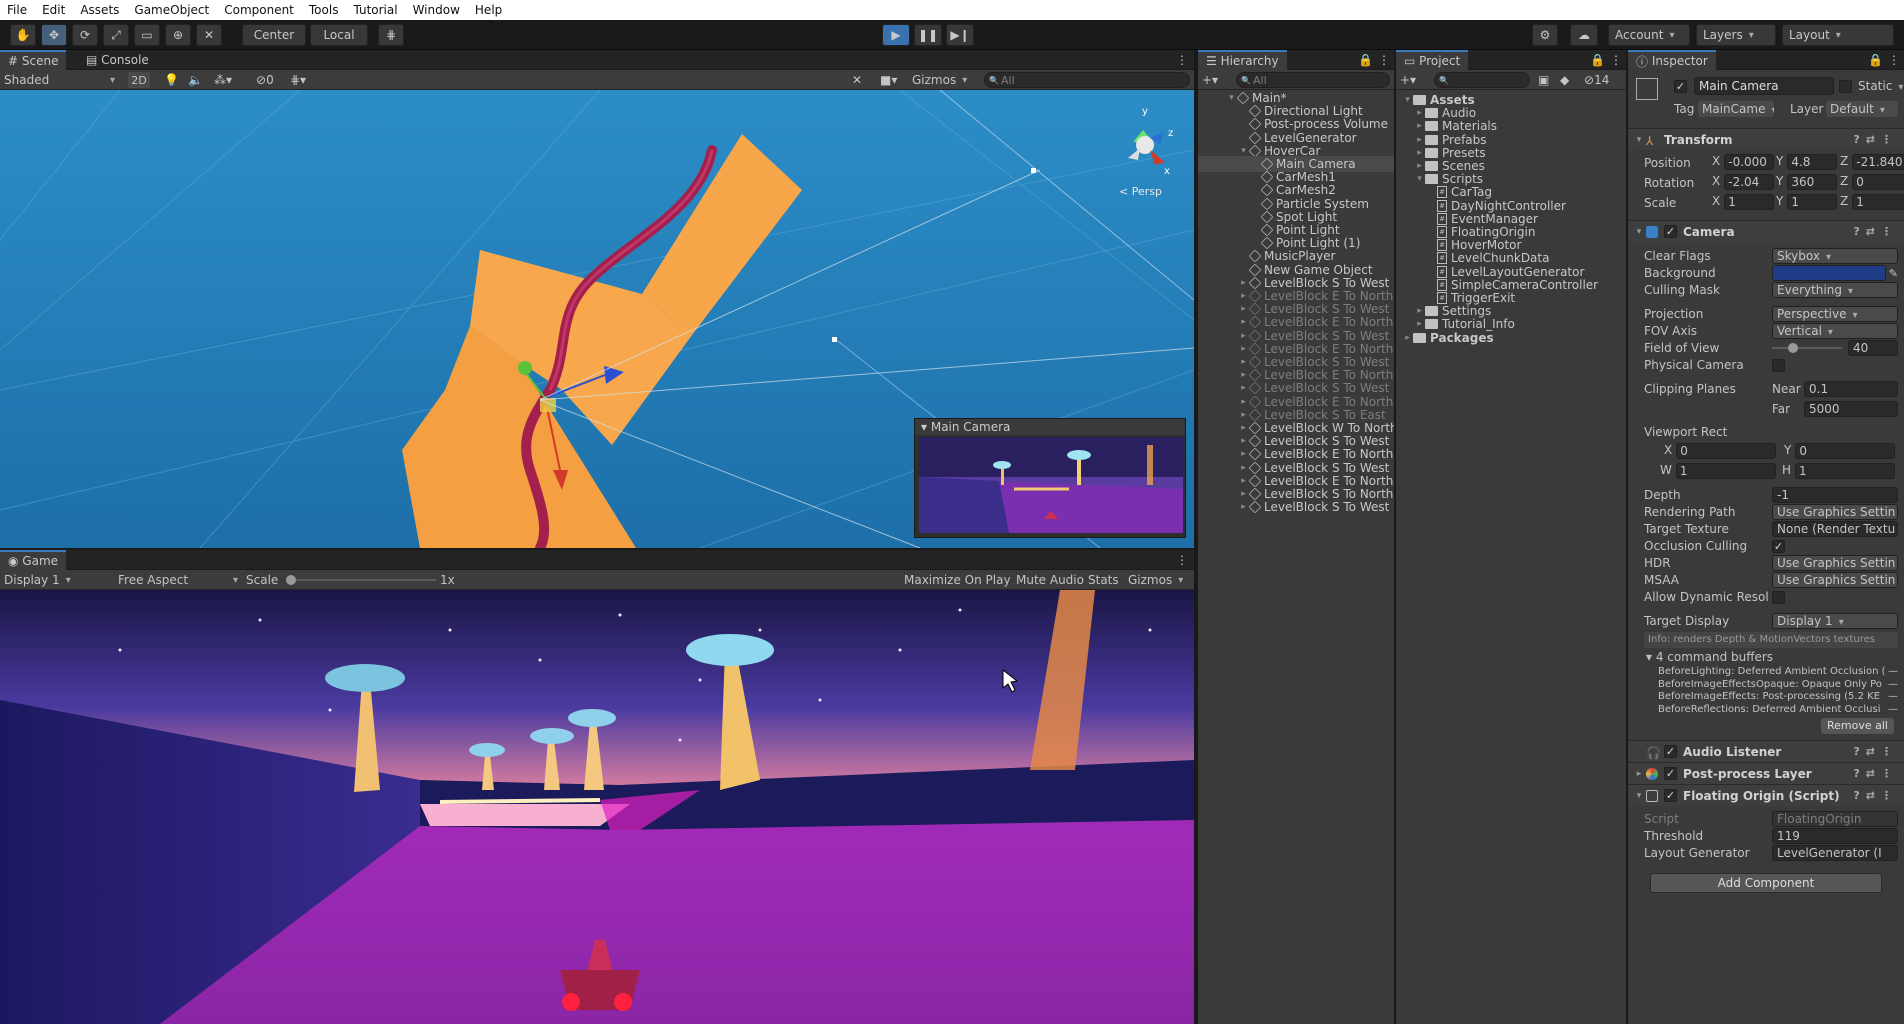 This screenshot has height=1024, width=1904. What do you see at coordinates (1851, 389) in the screenshot?
I see `near-field: 0.1` at bounding box center [1851, 389].